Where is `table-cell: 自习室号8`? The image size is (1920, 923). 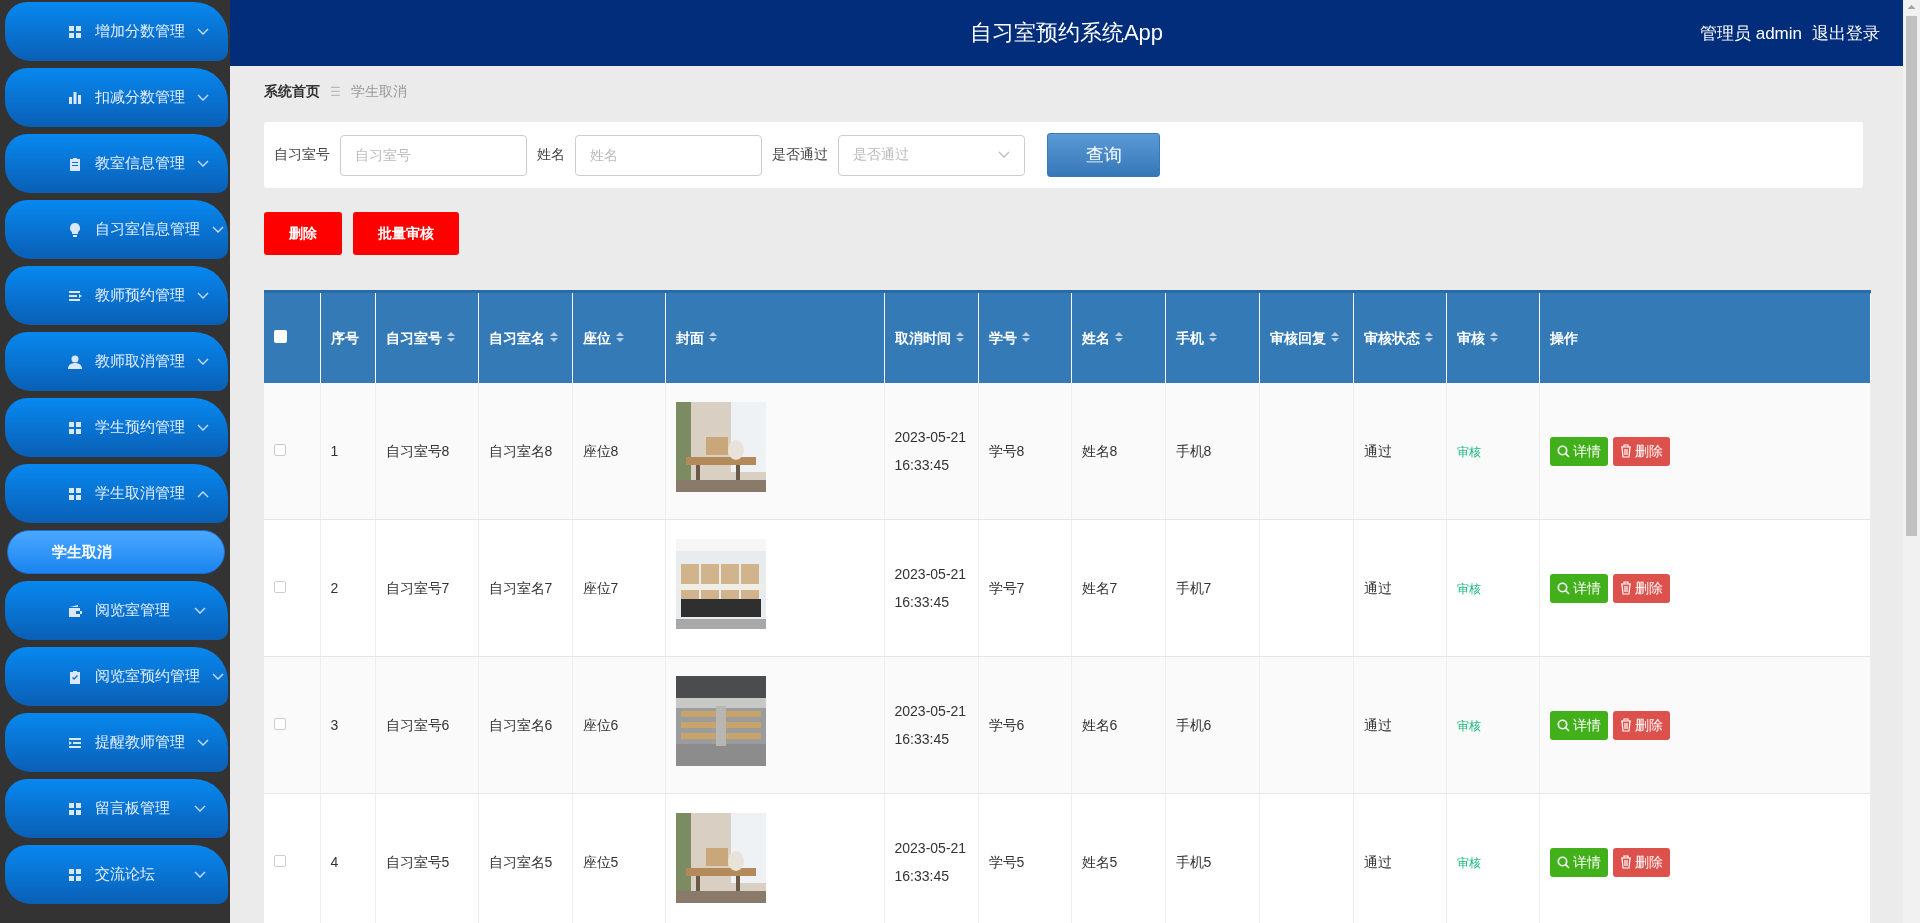 table-cell: 自习室号8 is located at coordinates (417, 451).